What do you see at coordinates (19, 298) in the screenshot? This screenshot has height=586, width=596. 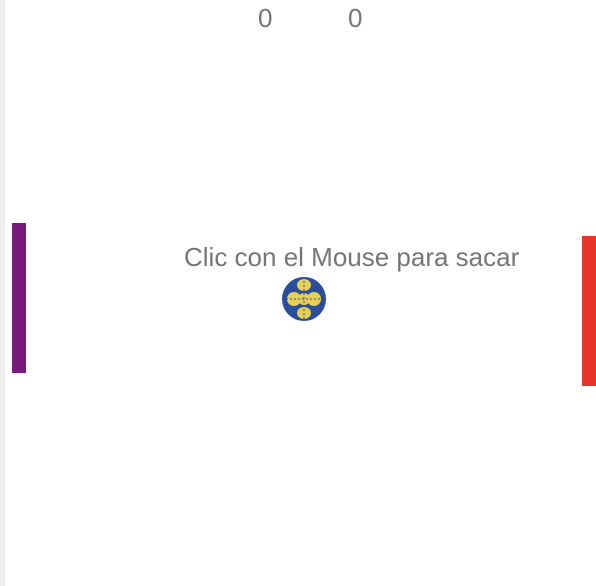 I see `paddle-left` at bounding box center [19, 298].